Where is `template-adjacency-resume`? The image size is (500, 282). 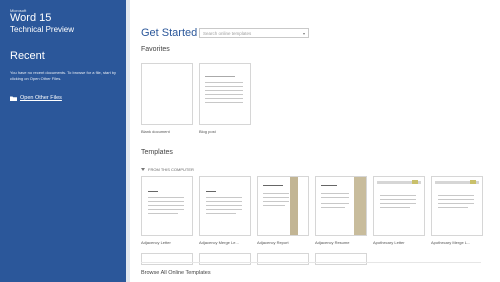 template-adjacency-resume is located at coordinates (341, 206).